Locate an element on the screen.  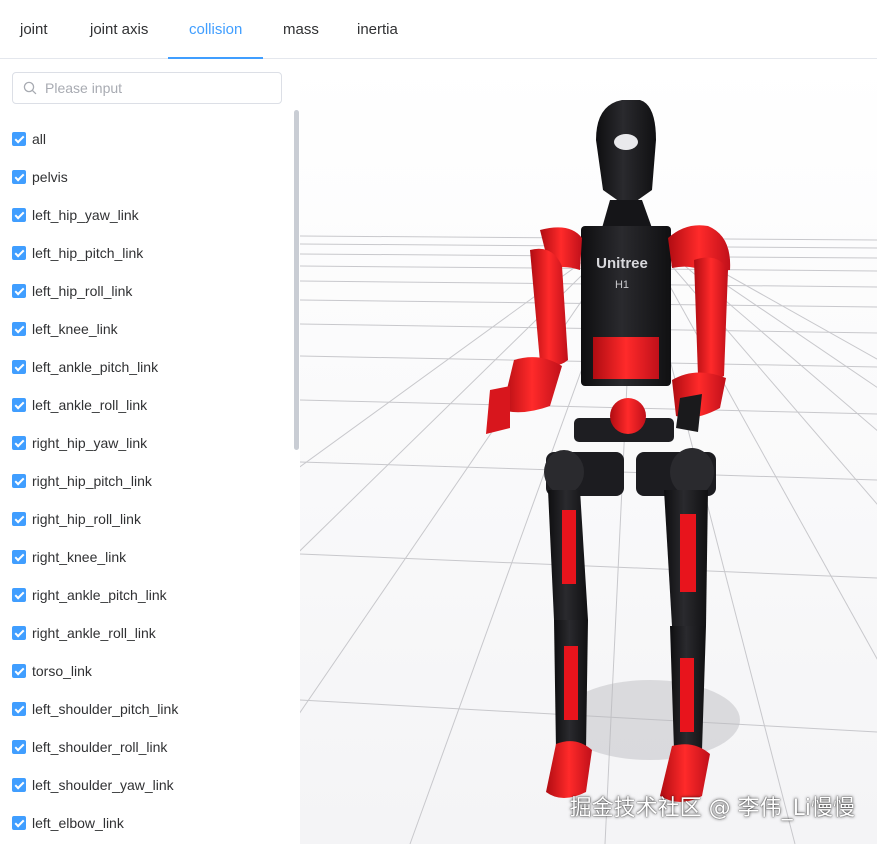
tab-joint-axis: joint axis is located at coordinates (119, 29).